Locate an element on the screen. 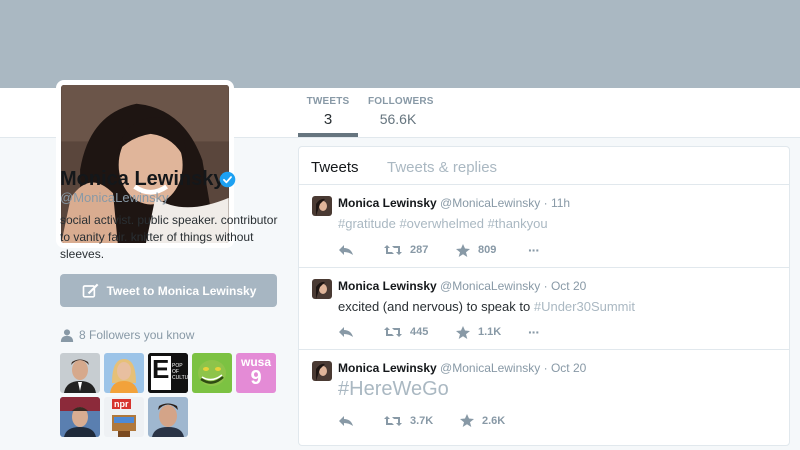  hashtag-link: #thankyou is located at coordinates (518, 223).